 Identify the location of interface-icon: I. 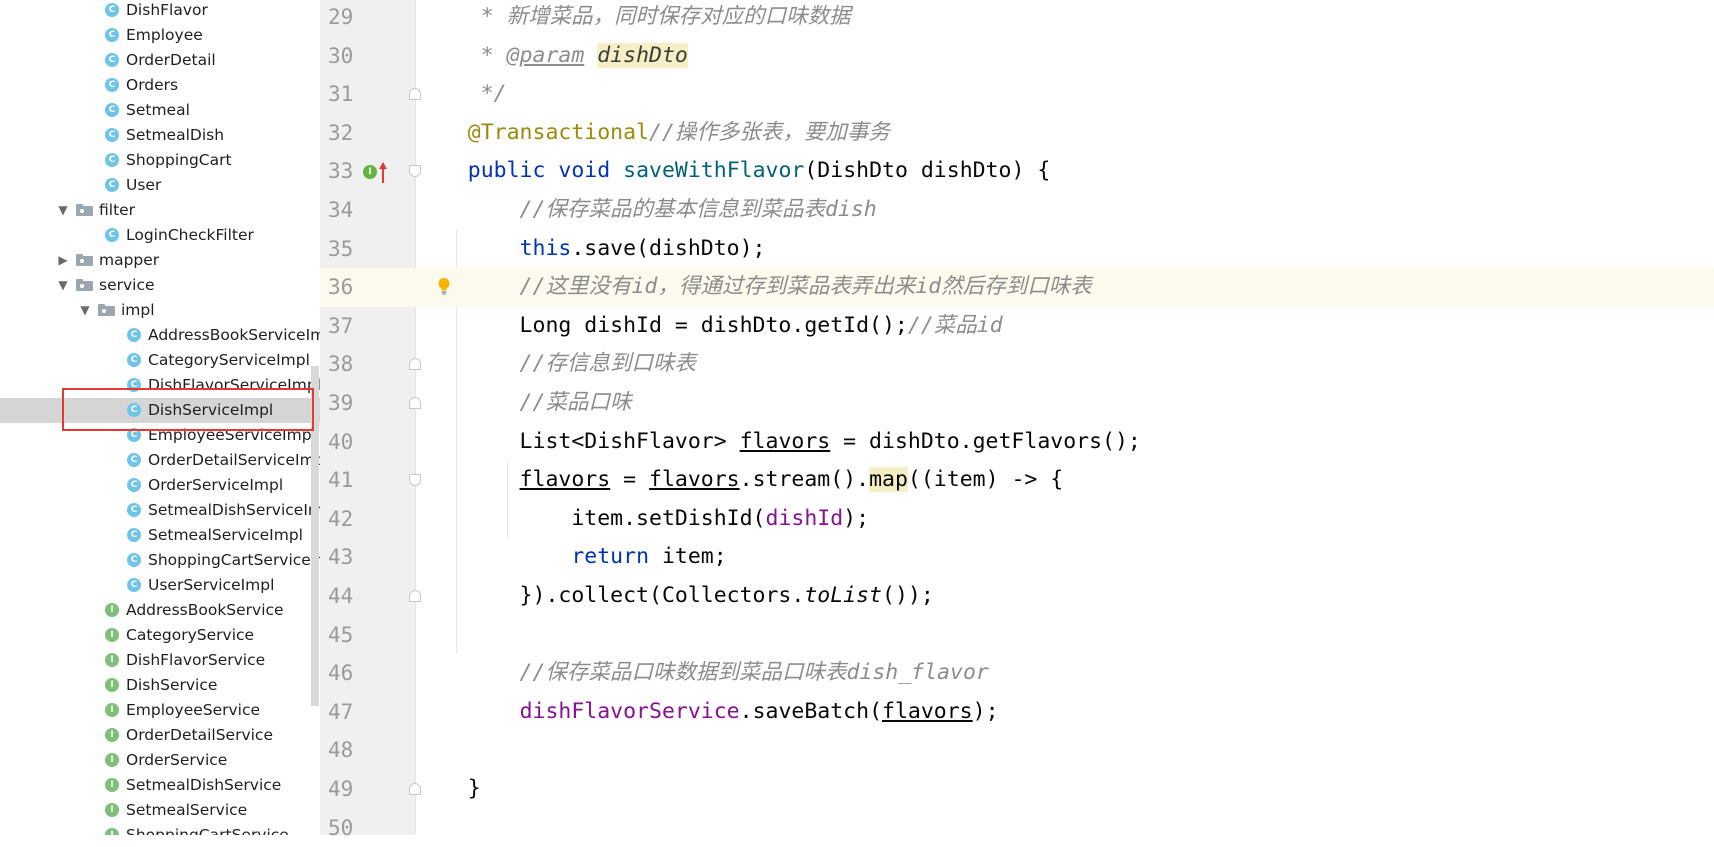
(112, 785).